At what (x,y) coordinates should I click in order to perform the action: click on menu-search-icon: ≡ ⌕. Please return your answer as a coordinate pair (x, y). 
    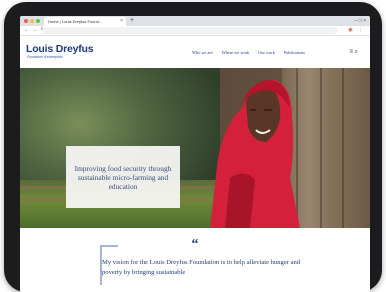
    Looking at the image, I should click on (353, 52).